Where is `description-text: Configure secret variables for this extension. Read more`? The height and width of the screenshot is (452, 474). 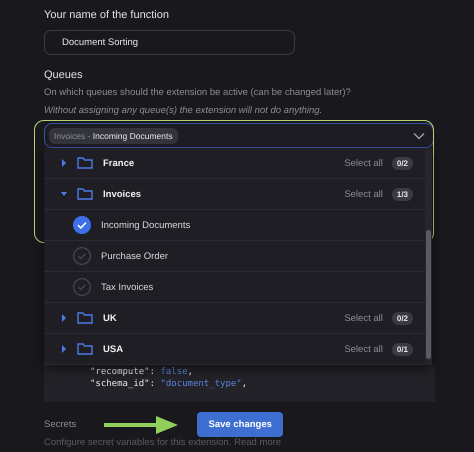 description-text: Configure secret variables for this extension. Read more is located at coordinates (163, 443).